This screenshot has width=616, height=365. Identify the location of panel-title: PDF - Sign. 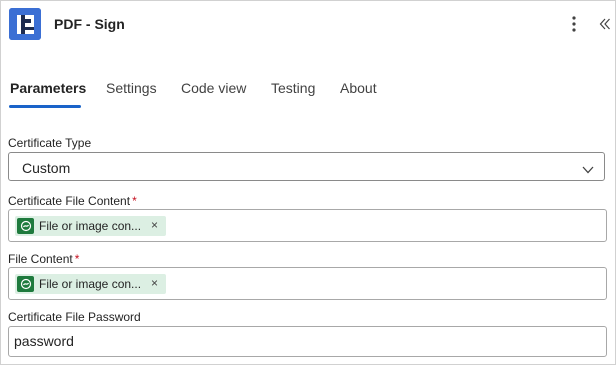
(89, 24).